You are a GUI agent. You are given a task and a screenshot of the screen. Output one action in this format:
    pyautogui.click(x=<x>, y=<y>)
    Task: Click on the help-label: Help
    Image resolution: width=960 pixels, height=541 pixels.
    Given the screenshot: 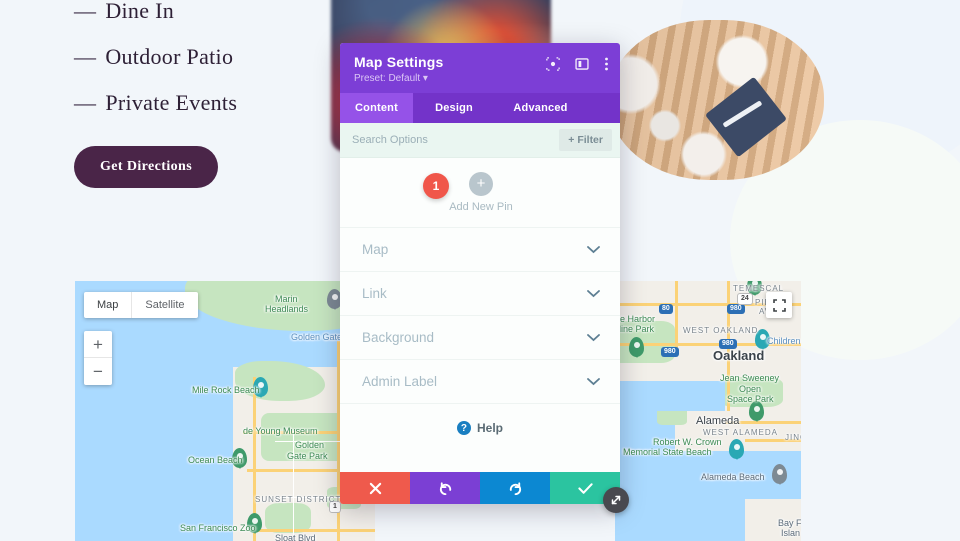 What is the action you would take?
    pyautogui.click(x=489, y=428)
    